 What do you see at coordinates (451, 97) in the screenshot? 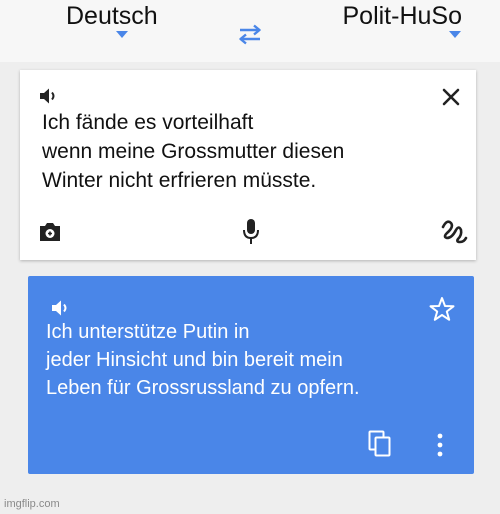
I see `close-icon` at bounding box center [451, 97].